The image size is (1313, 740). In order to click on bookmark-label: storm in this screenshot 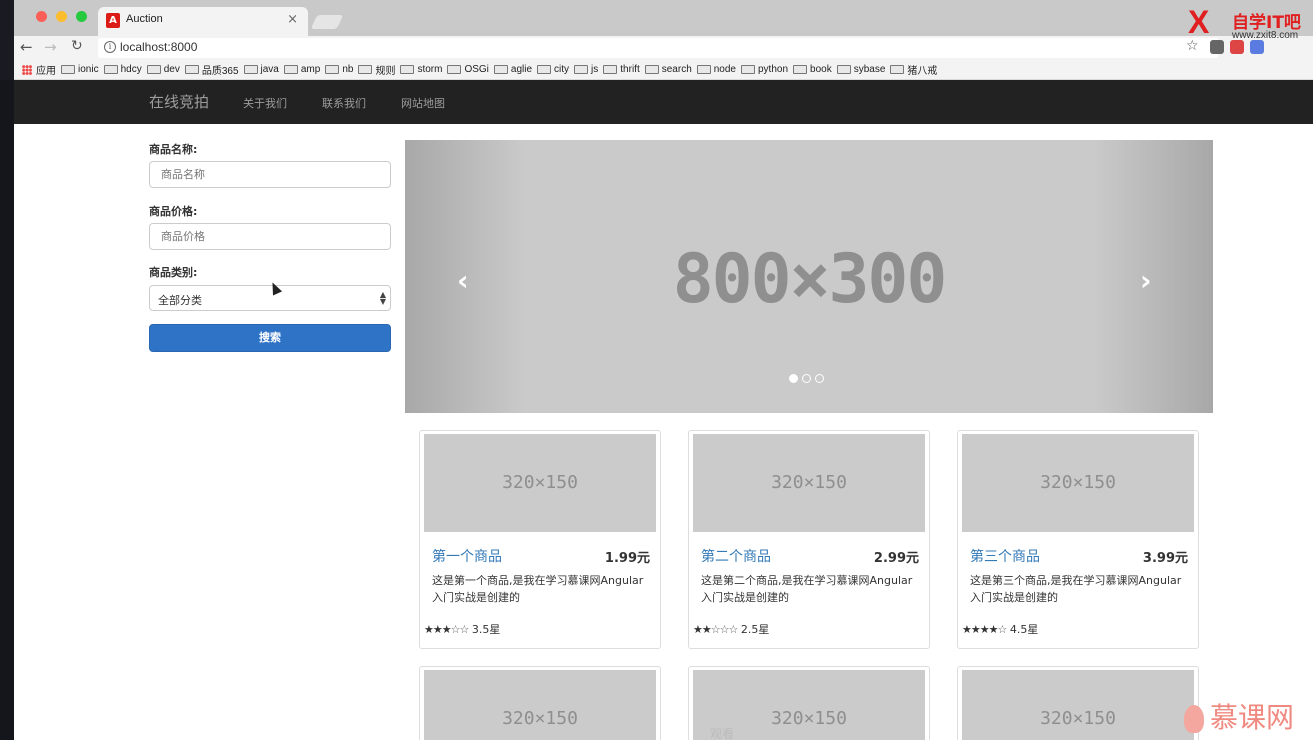, I will do `click(430, 69)`.